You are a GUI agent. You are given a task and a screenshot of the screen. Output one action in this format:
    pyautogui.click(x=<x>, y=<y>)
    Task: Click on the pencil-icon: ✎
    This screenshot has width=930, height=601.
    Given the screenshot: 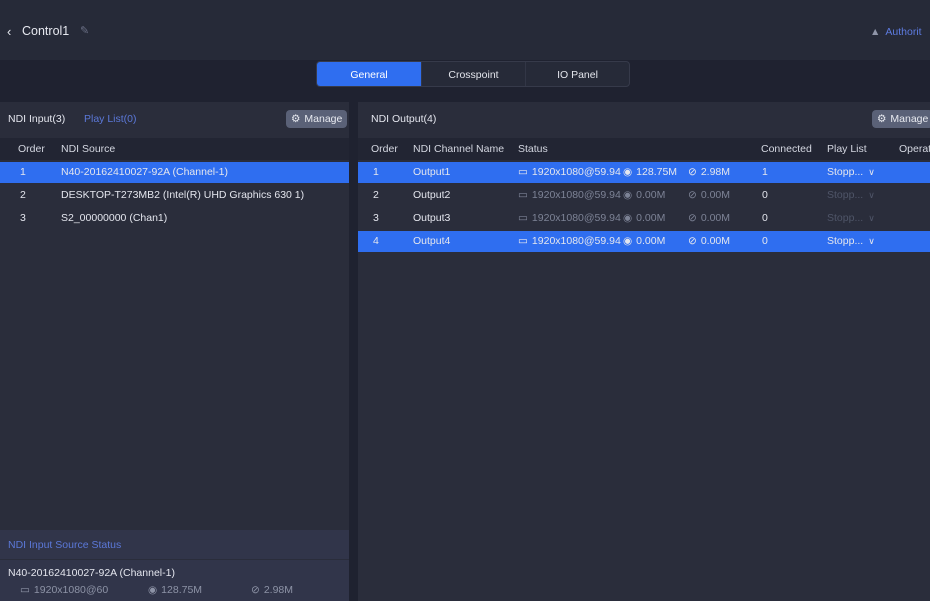 What is the action you would take?
    pyautogui.click(x=84, y=30)
    